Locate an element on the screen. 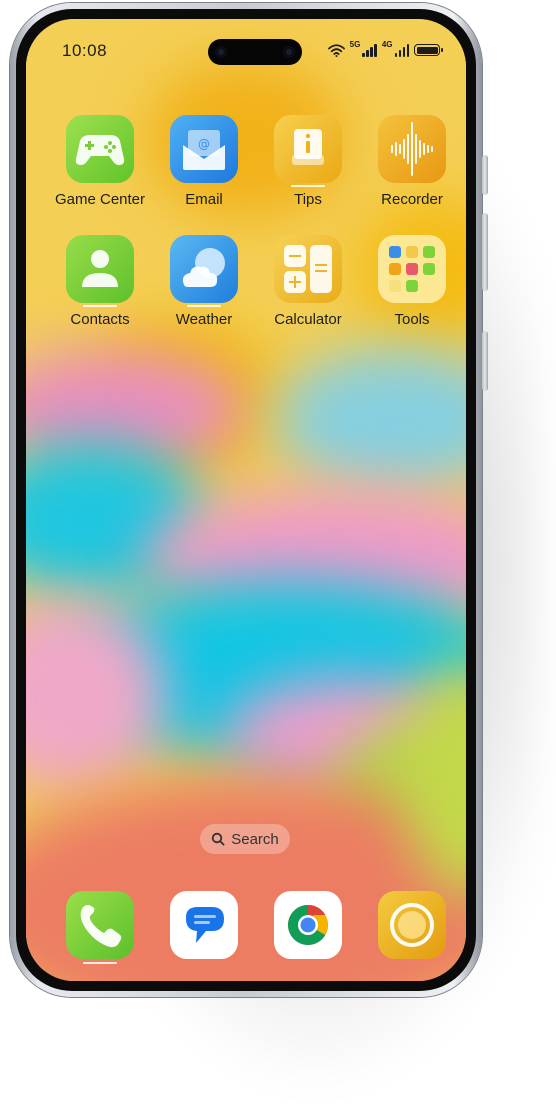  sensor-icon is located at coordinates (289, 52).